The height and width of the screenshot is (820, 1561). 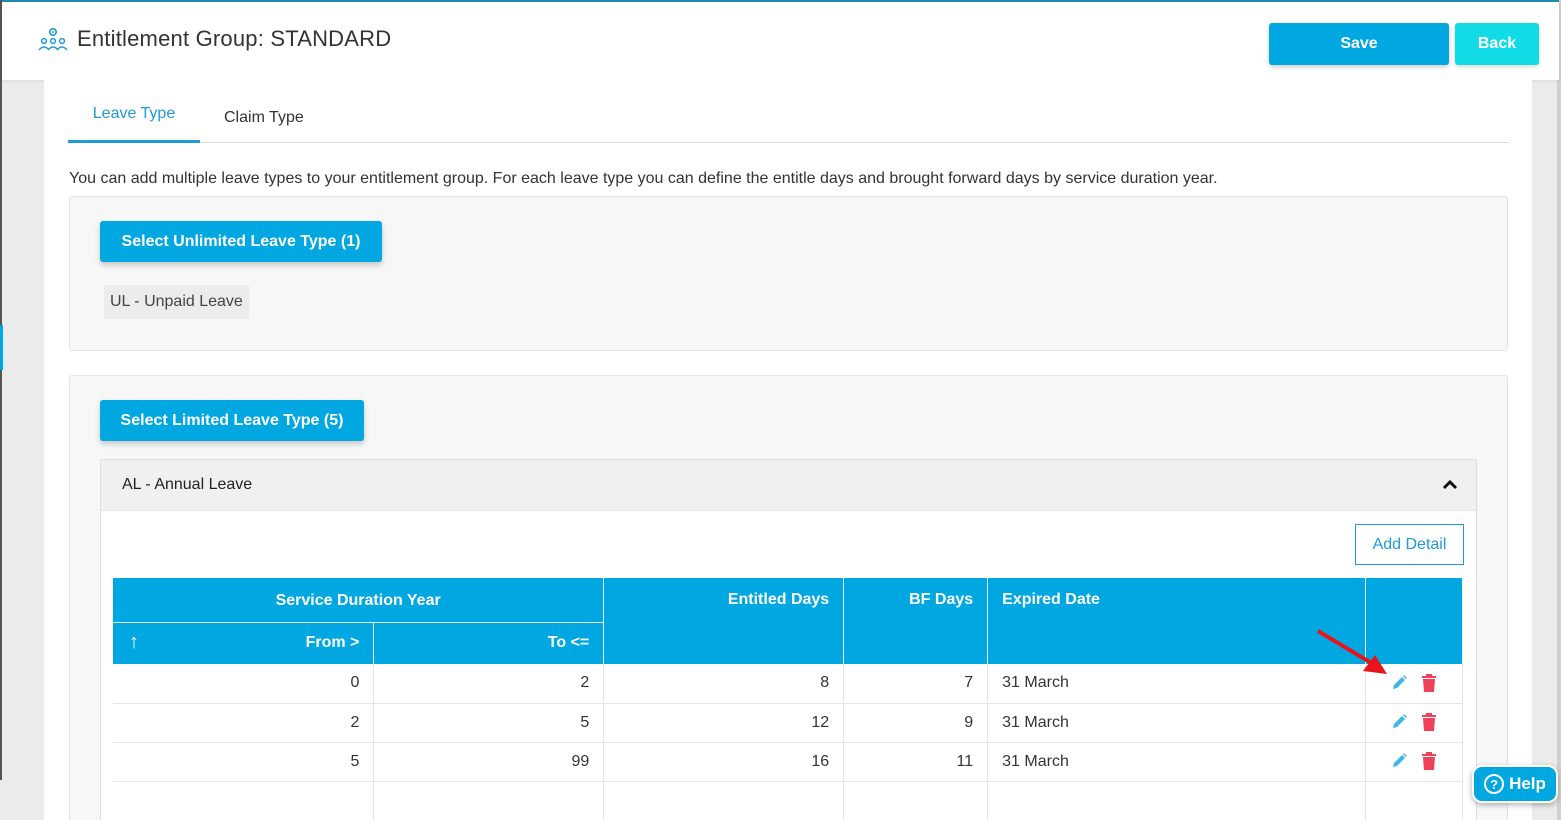 What do you see at coordinates (244, 642) in the screenshot?
I see `from-header: ↑ From >` at bounding box center [244, 642].